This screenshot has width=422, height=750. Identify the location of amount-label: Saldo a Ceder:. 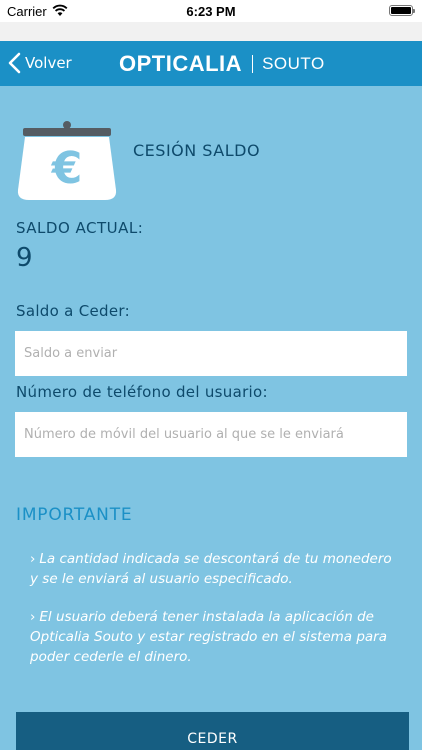
(73, 311).